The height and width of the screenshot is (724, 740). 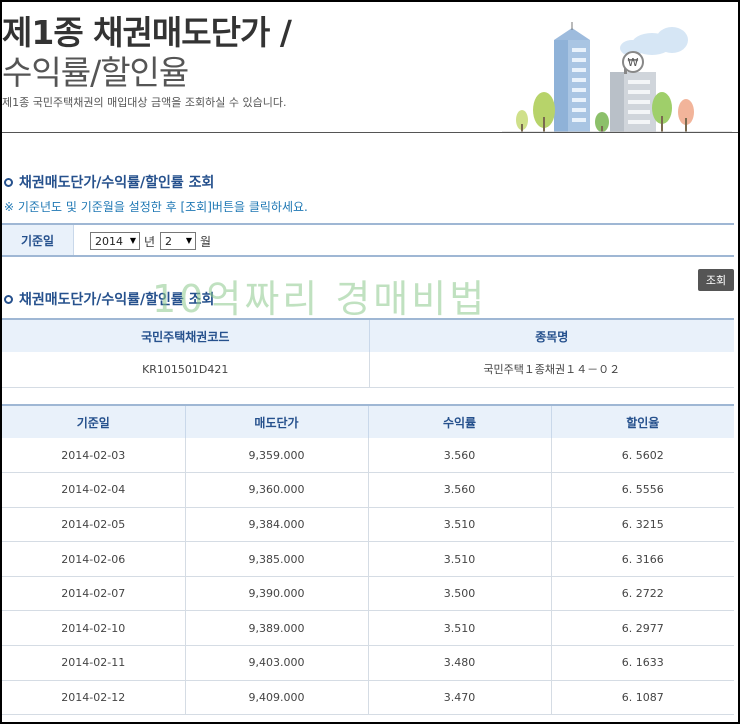 I want to click on year-select: 2014 ▼, so click(x=115, y=241).